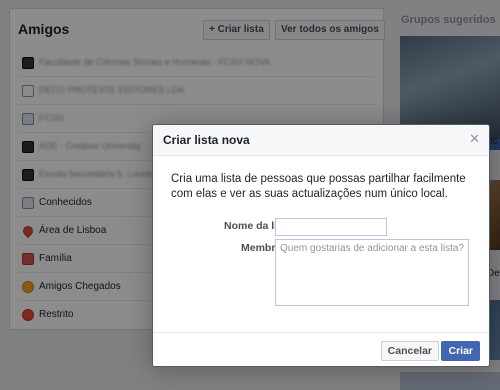 This screenshot has width=500, height=390. Describe the element at coordinates (331, 227) in the screenshot. I see `list-name-input` at that location.